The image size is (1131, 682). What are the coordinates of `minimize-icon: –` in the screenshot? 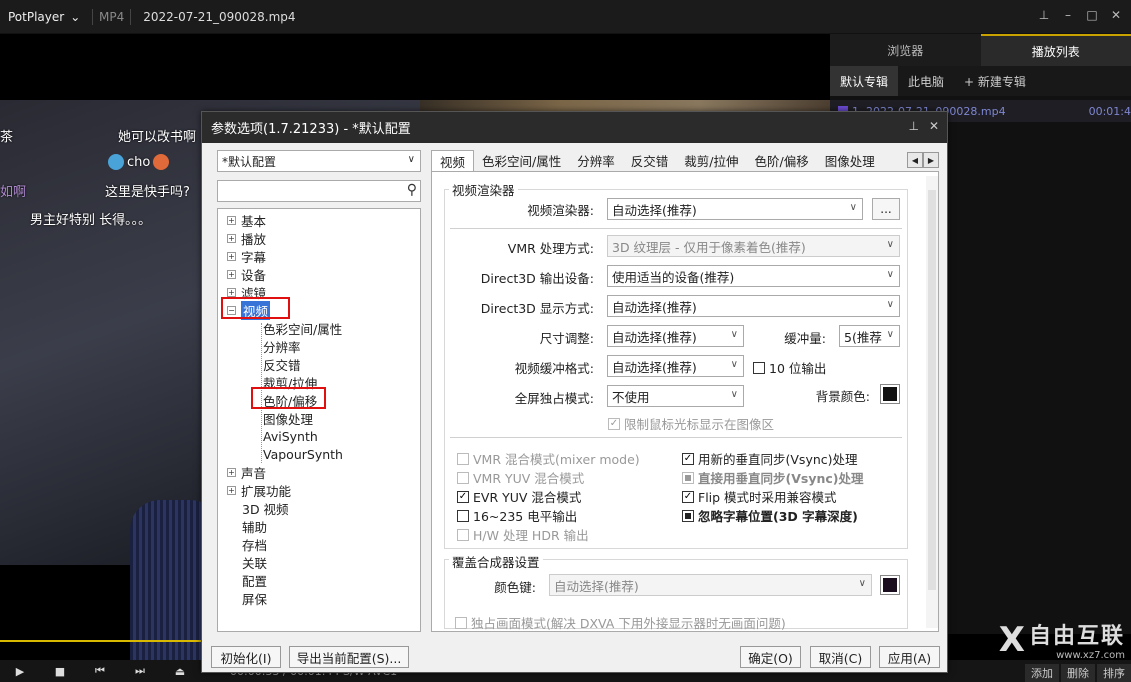 It's located at (1068, 15).